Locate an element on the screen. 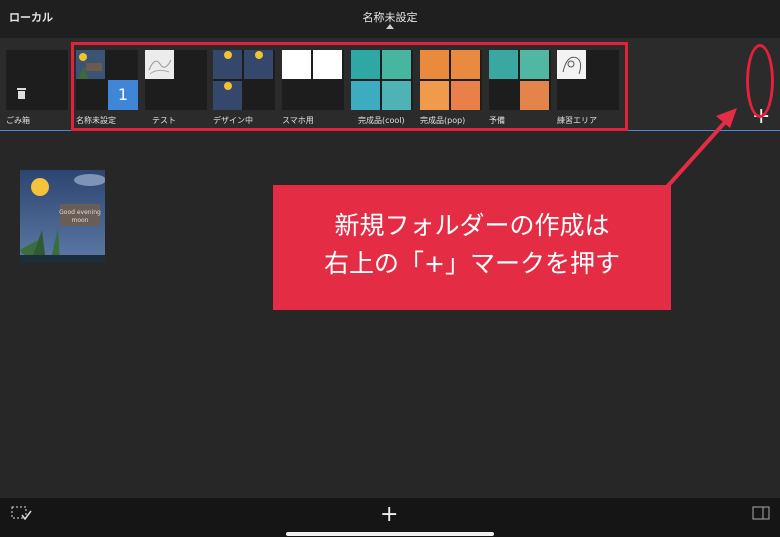 The image size is (780, 537). top-bar: ローカル 名称未設定 is located at coordinates (390, 19).